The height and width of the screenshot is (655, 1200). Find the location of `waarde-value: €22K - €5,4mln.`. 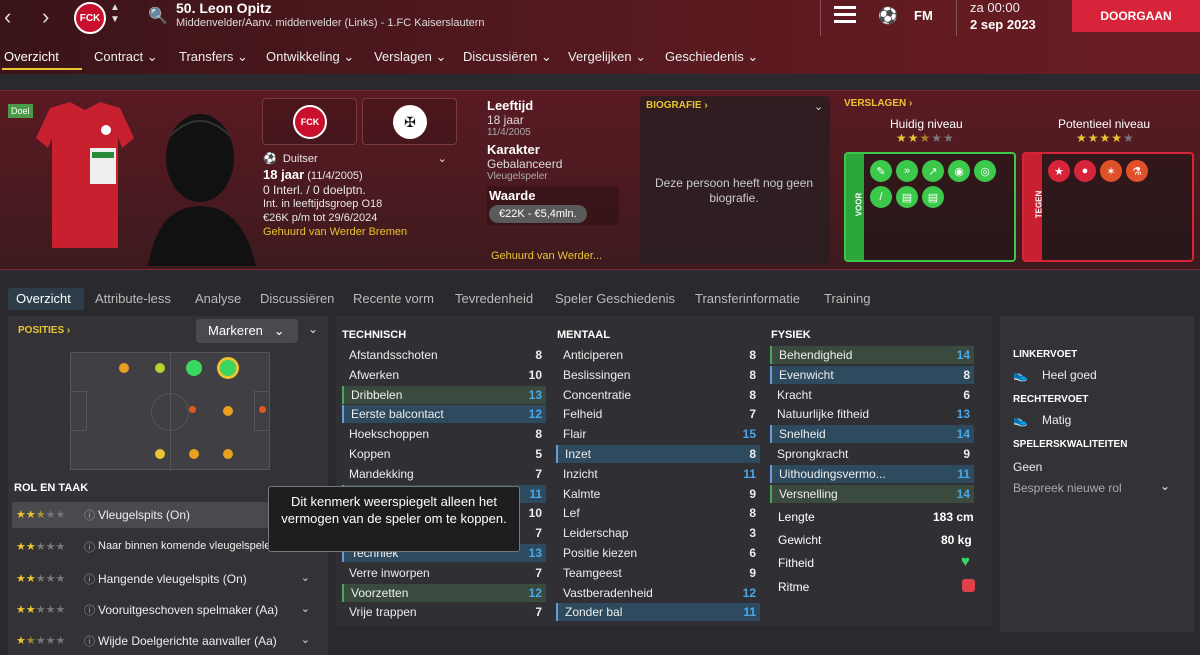

waarde-value: €22K - €5,4mln. is located at coordinates (538, 214).